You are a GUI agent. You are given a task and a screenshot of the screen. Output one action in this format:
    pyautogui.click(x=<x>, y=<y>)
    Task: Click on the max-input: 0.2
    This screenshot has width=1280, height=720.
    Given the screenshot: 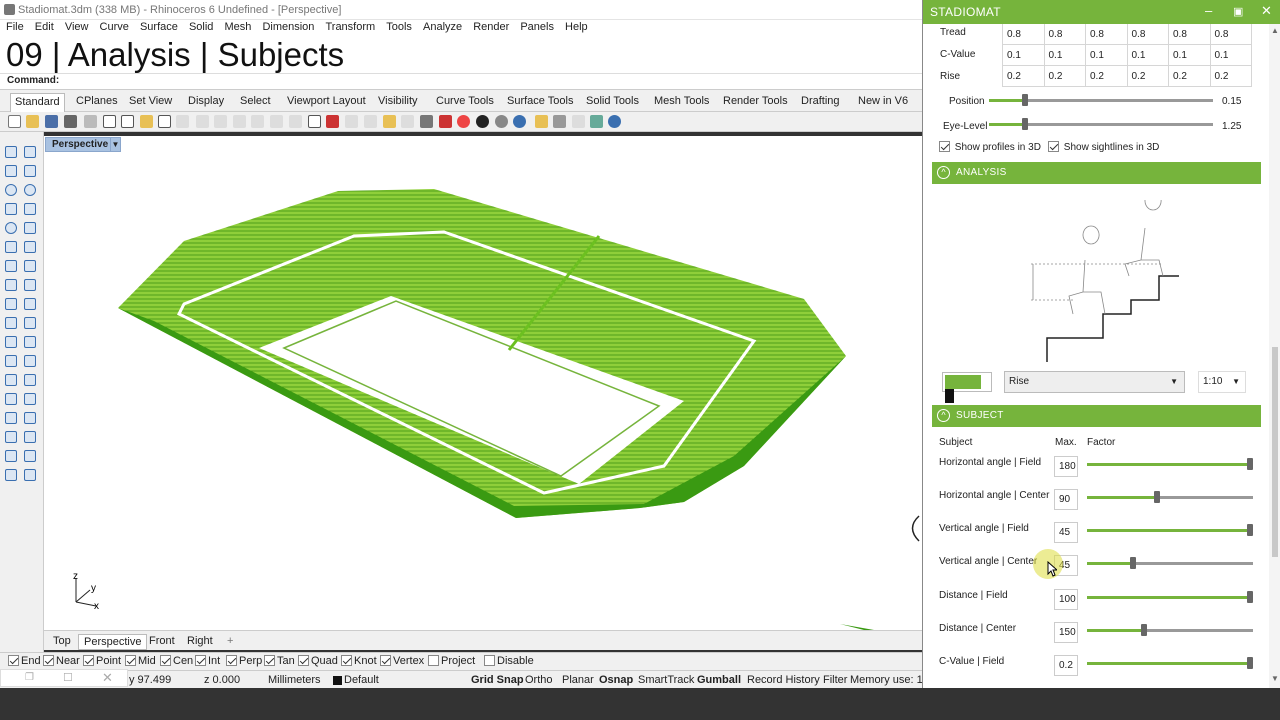 What is the action you would take?
    pyautogui.click(x=1066, y=665)
    